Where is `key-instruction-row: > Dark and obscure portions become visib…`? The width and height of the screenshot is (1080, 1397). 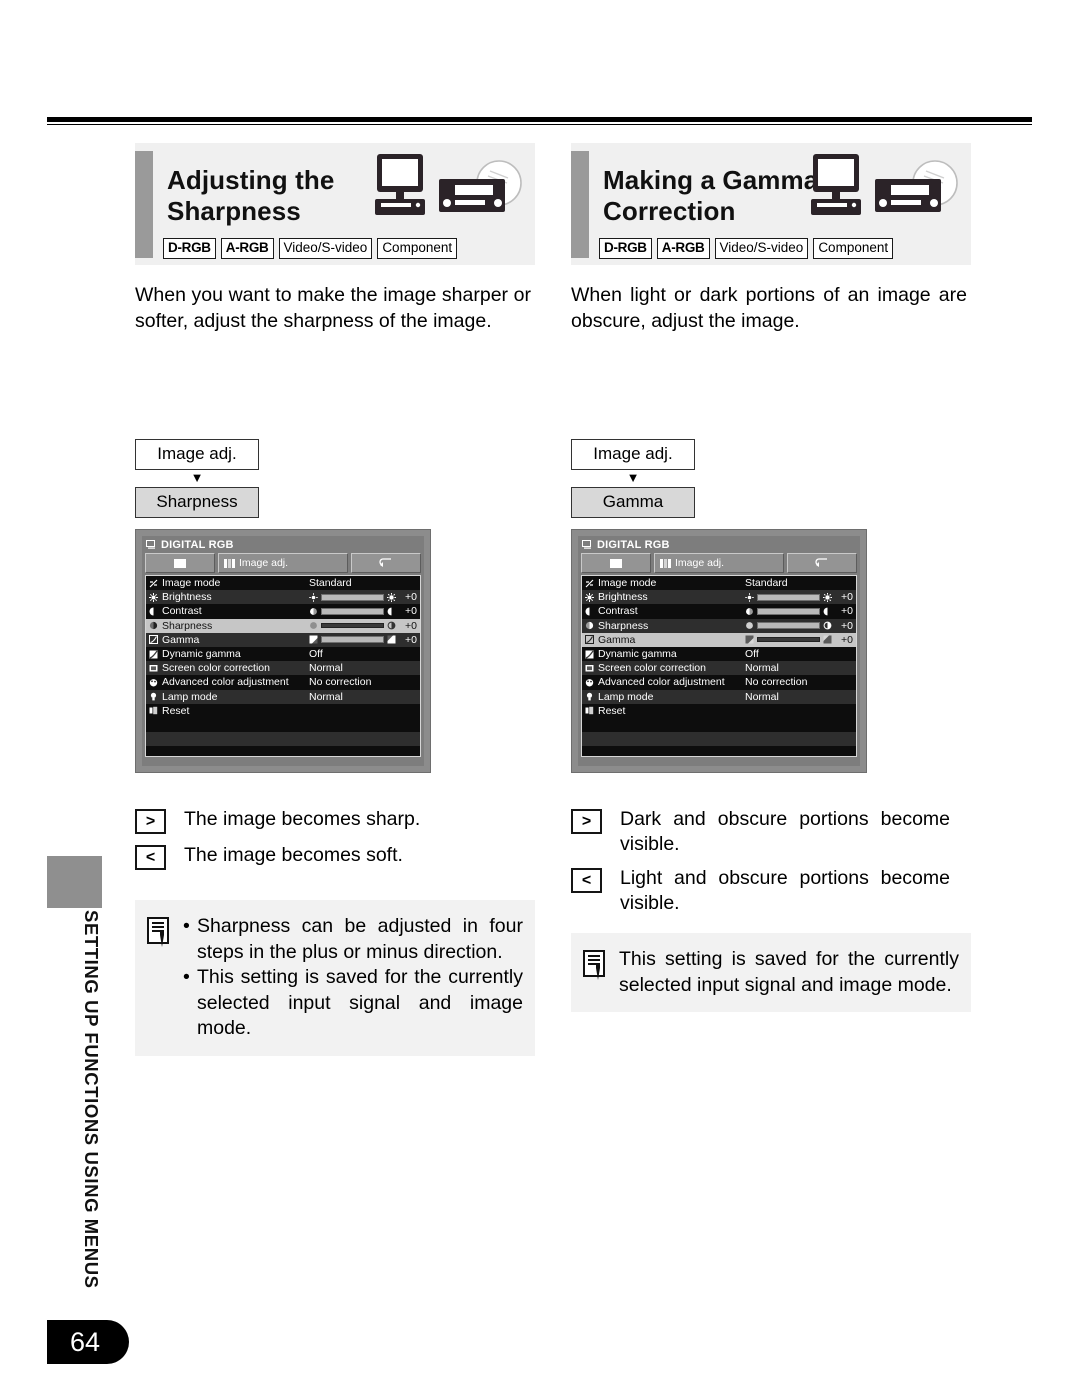
key-instruction-row: > Dark and obscure portions become visib… is located at coordinates (771, 832).